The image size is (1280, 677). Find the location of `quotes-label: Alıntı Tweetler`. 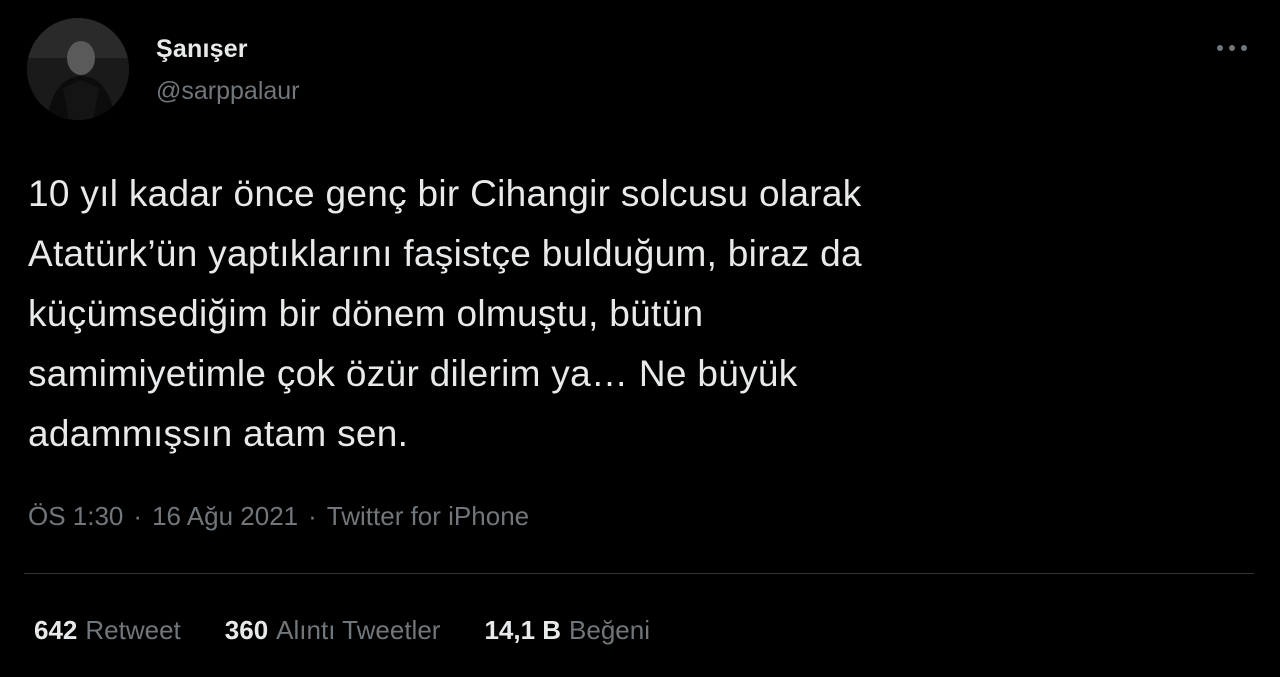

quotes-label: Alıntı Tweetler is located at coordinates (358, 630).